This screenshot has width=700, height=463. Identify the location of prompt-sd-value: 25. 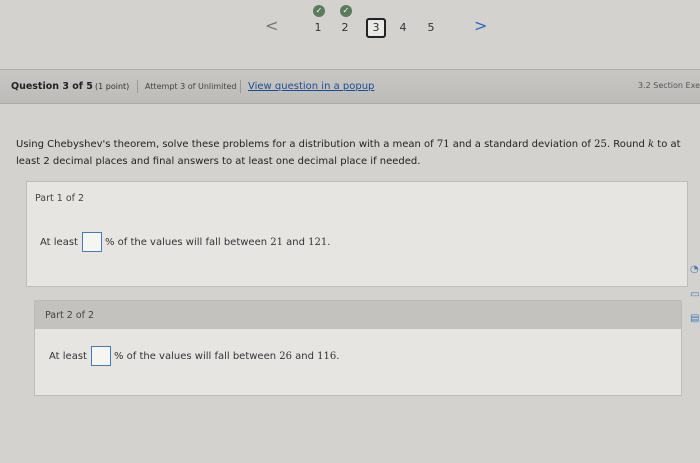
(600, 144).